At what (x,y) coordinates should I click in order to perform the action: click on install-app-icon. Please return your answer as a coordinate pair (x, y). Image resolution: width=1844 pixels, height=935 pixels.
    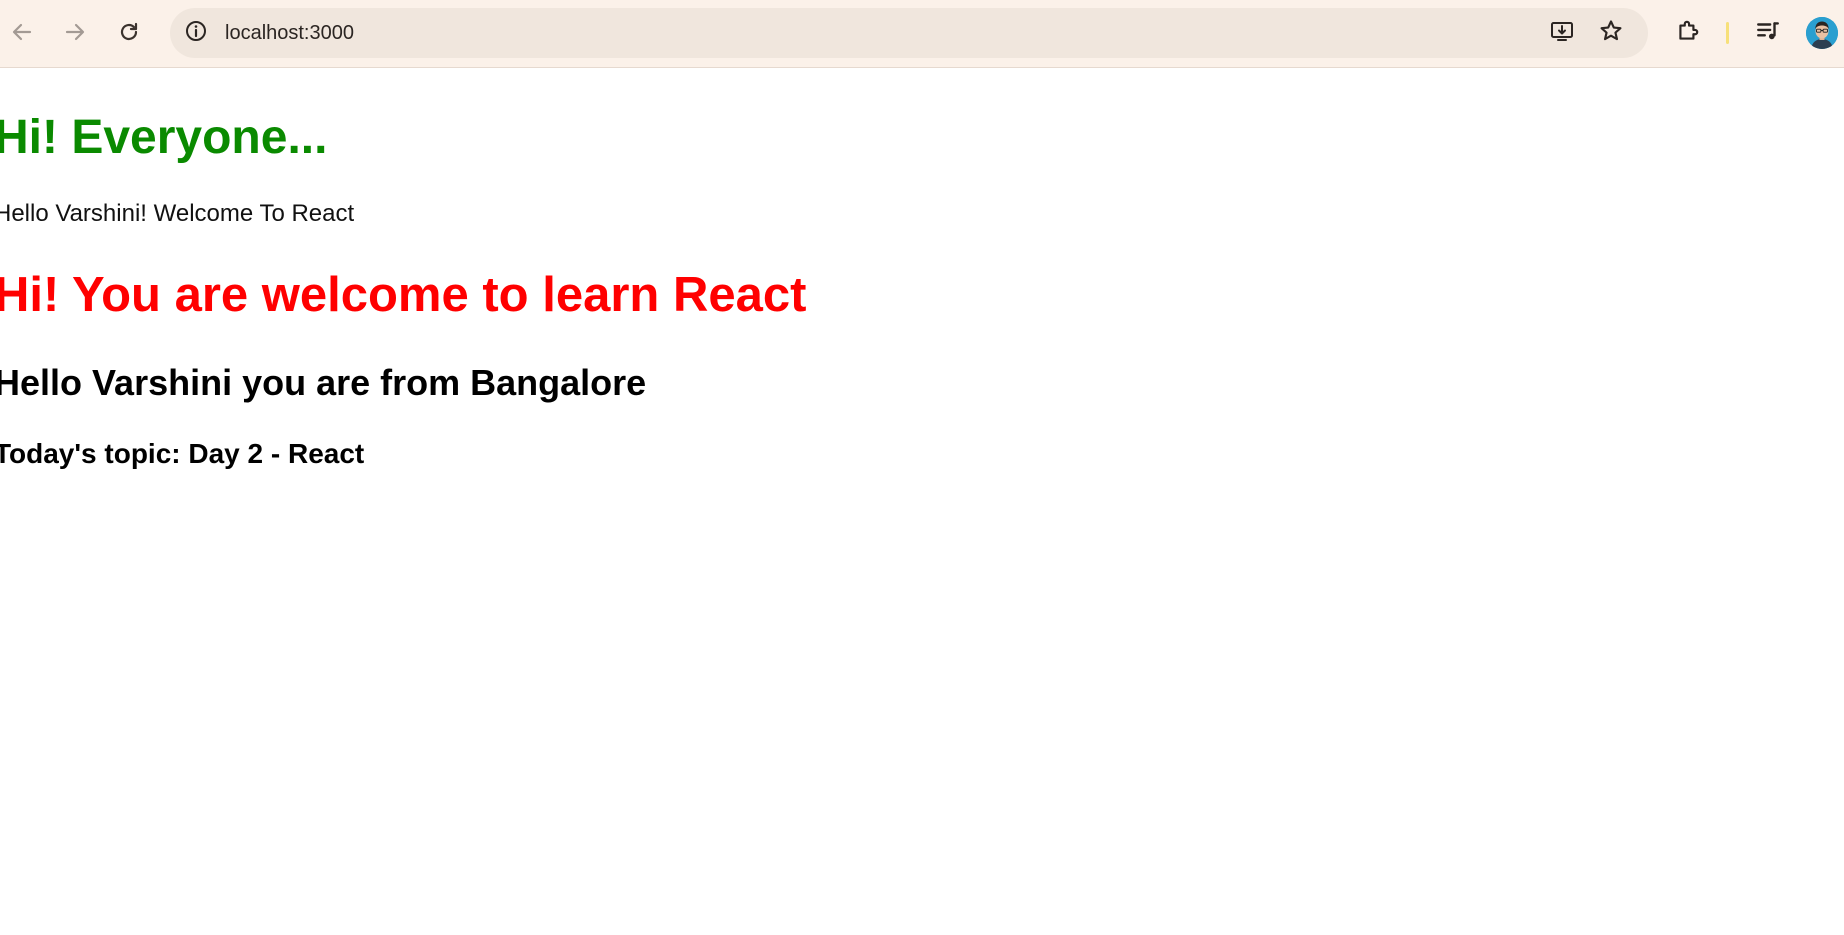
    Looking at the image, I should click on (1562, 33).